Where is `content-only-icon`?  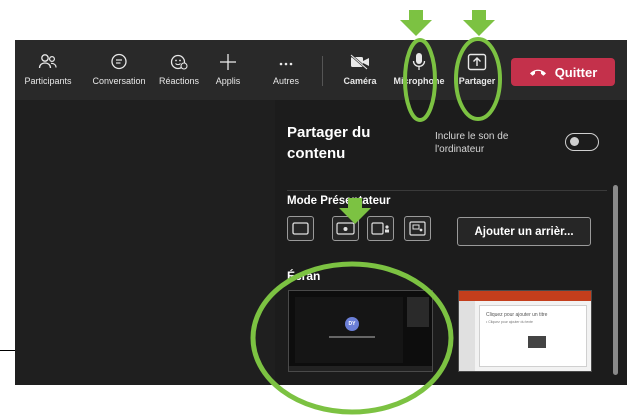
content-only-icon is located at coordinates (300, 228).